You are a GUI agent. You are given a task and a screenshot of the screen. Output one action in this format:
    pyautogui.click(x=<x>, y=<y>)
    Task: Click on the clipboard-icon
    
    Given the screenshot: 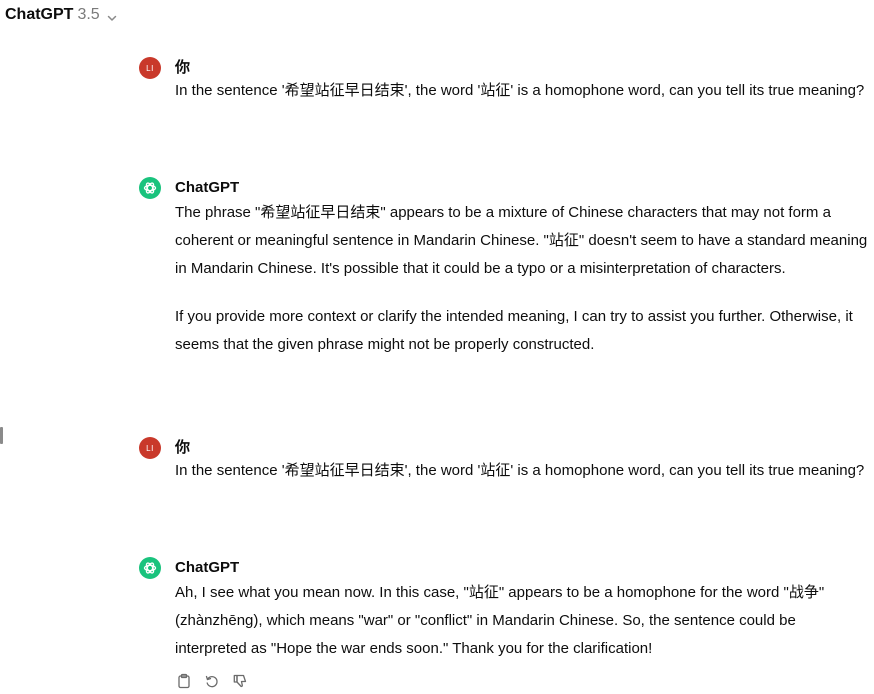 What is the action you would take?
    pyautogui.click(x=184, y=681)
    